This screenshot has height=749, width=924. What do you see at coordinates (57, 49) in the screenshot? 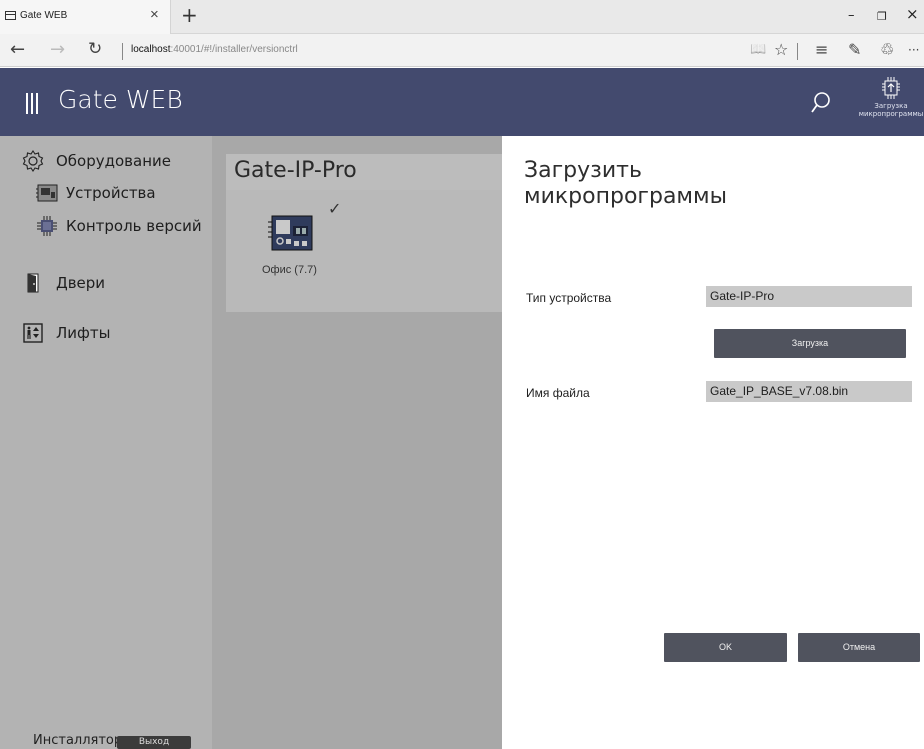
I see `forward-icon: →` at bounding box center [57, 49].